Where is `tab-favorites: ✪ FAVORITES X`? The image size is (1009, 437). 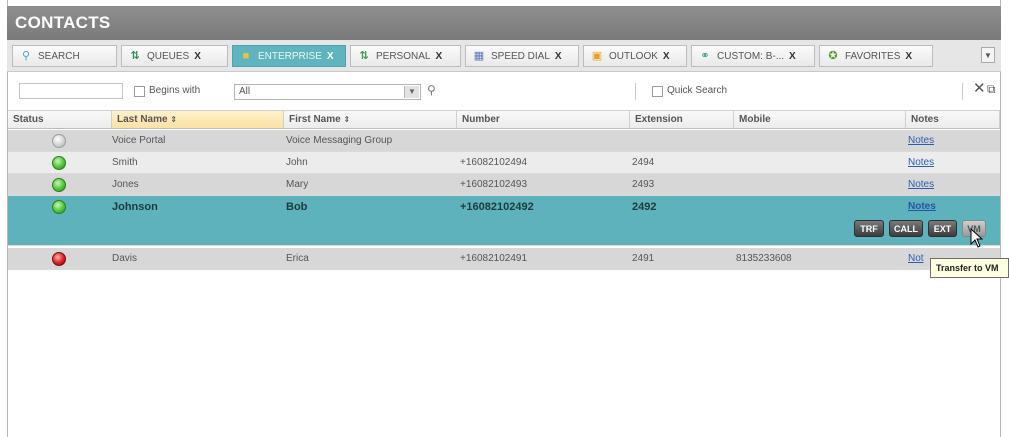 tab-favorites: ✪ FAVORITES X is located at coordinates (876, 56).